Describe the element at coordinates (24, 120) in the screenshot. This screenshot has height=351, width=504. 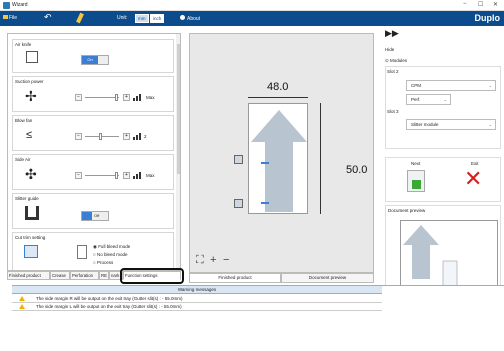
I see `blow-fan-label: Blow fan` at that location.